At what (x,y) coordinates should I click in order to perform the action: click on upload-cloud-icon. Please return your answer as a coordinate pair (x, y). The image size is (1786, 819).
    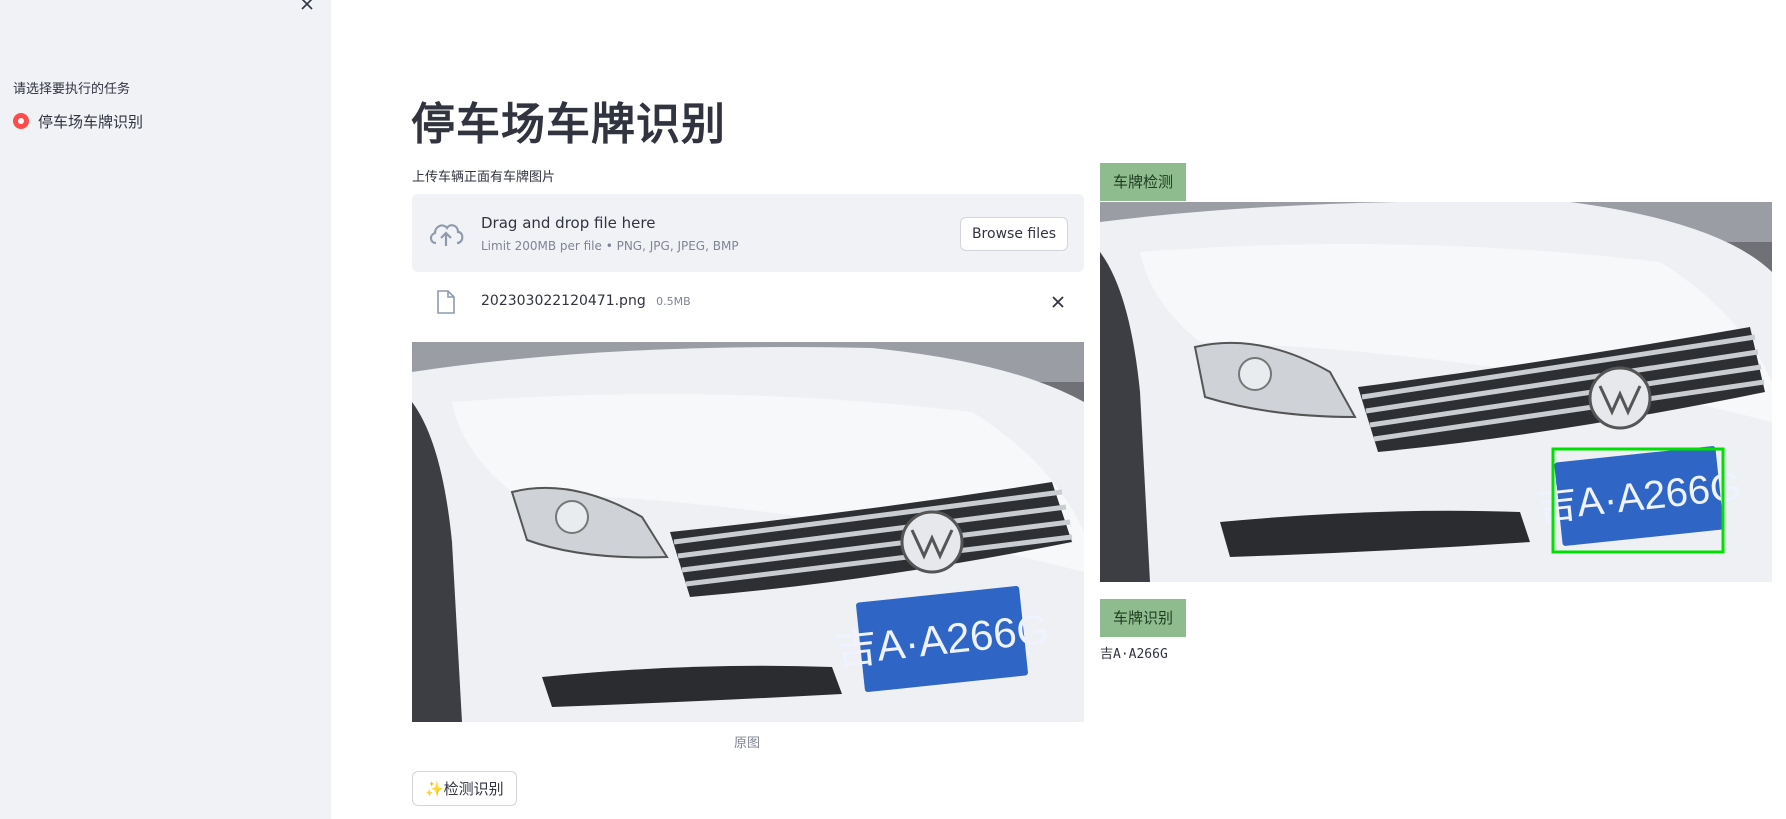
    Looking at the image, I should click on (446, 235).